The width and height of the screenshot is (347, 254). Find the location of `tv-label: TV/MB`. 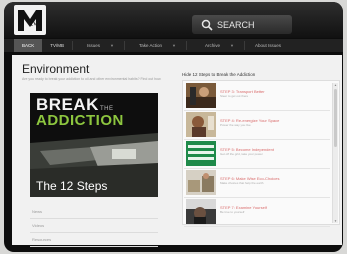

tv-label: TV/MB is located at coordinates (57, 45).